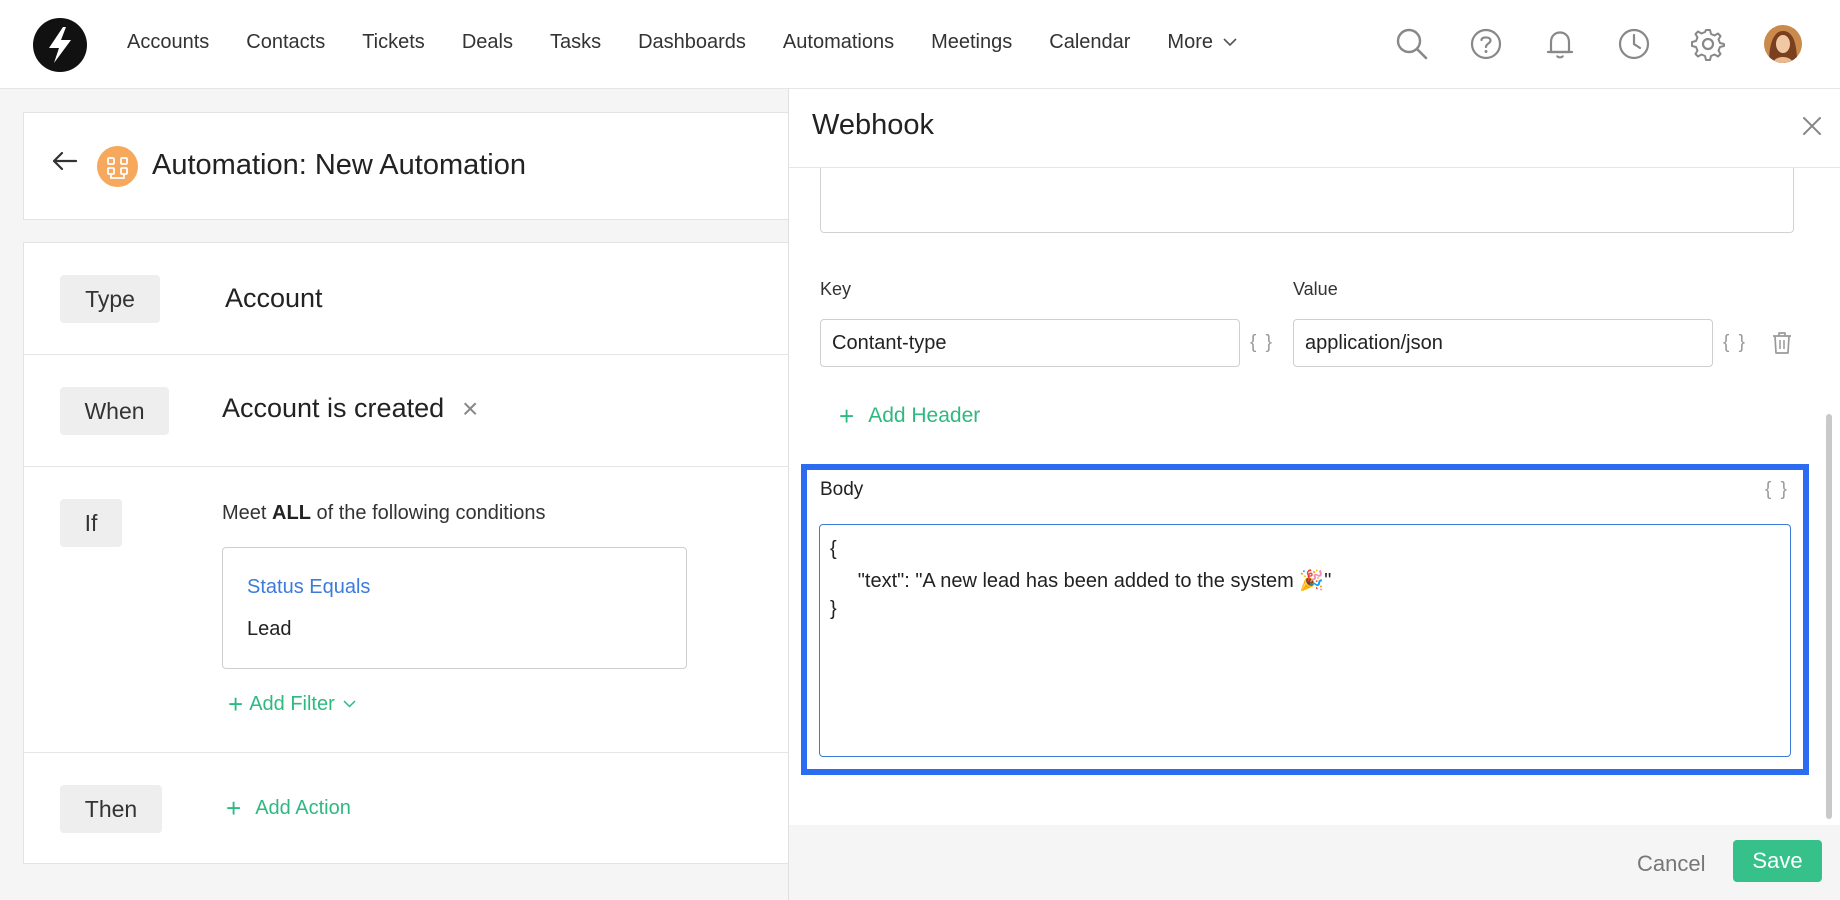 Image resolution: width=1840 pixels, height=900 pixels. What do you see at coordinates (285, 42) in the screenshot?
I see `nav-item-contacts: Contacts` at bounding box center [285, 42].